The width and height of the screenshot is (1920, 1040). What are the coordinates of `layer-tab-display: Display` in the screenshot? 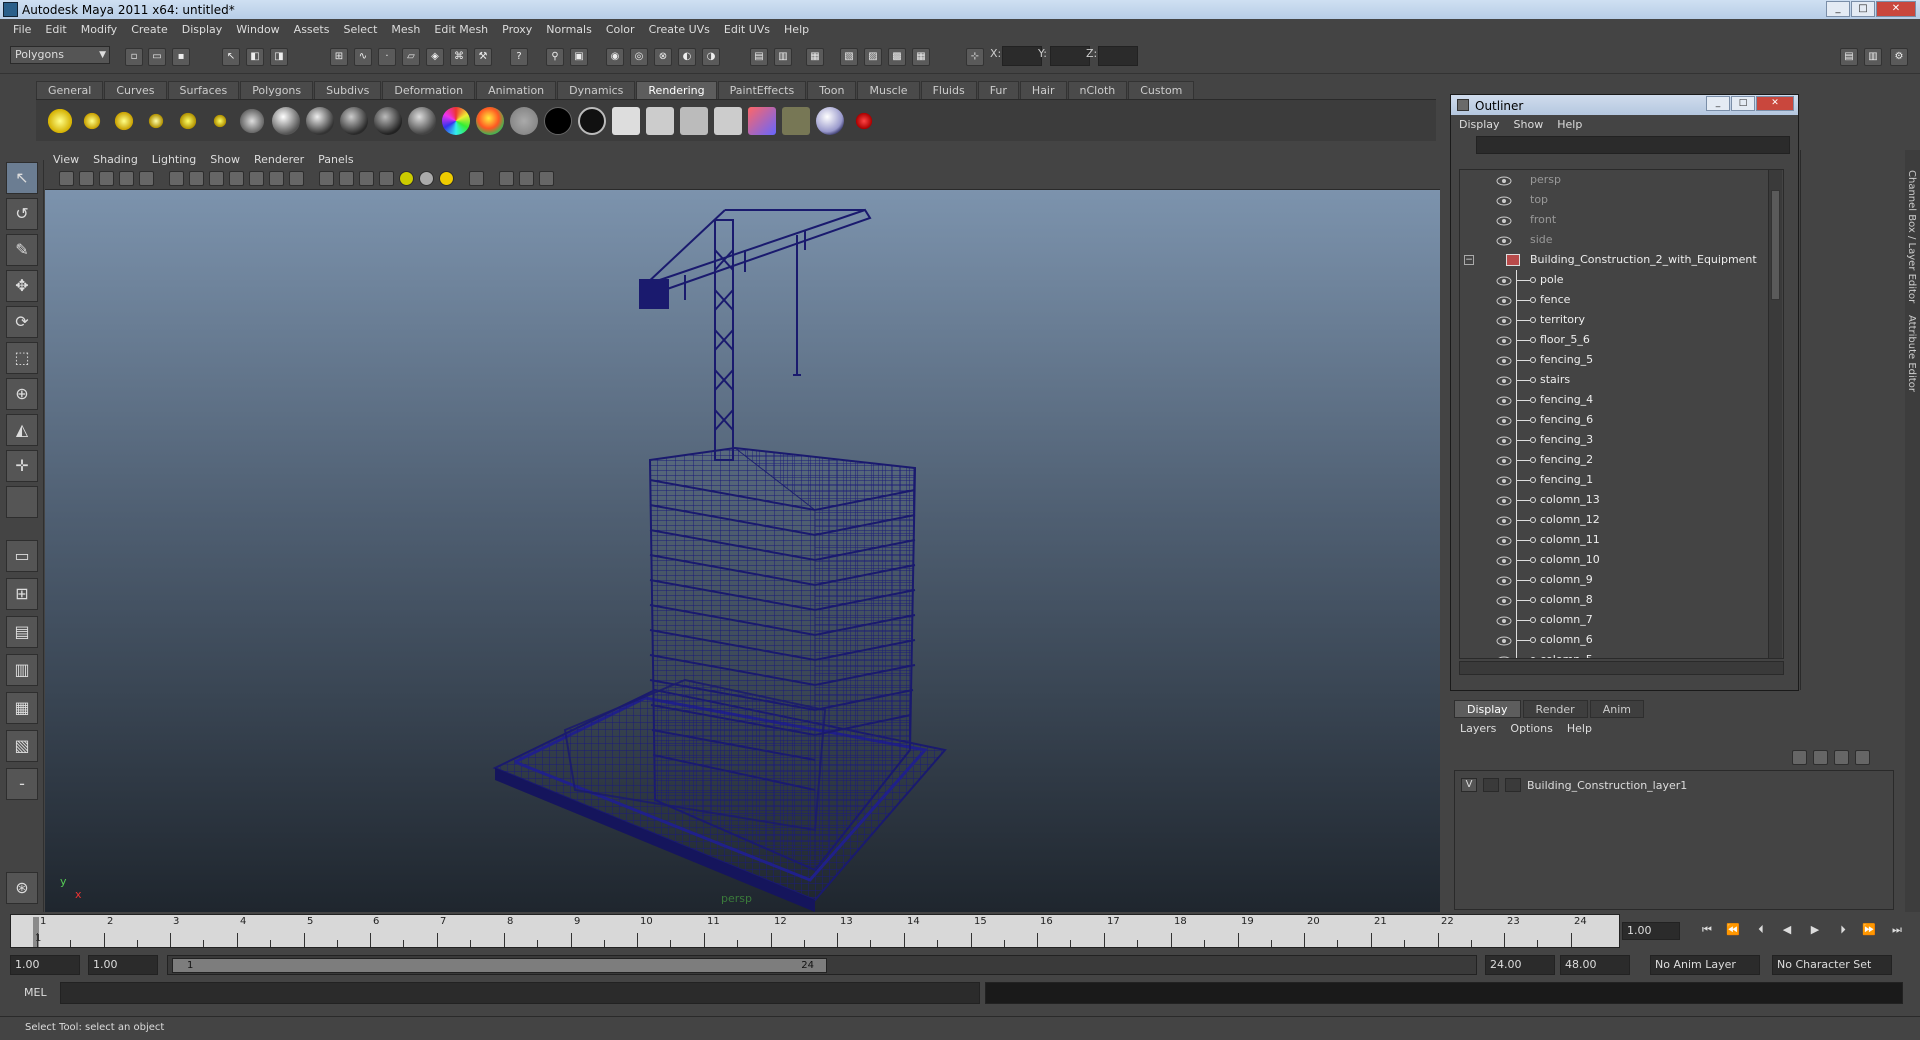 It's located at (1487, 709).